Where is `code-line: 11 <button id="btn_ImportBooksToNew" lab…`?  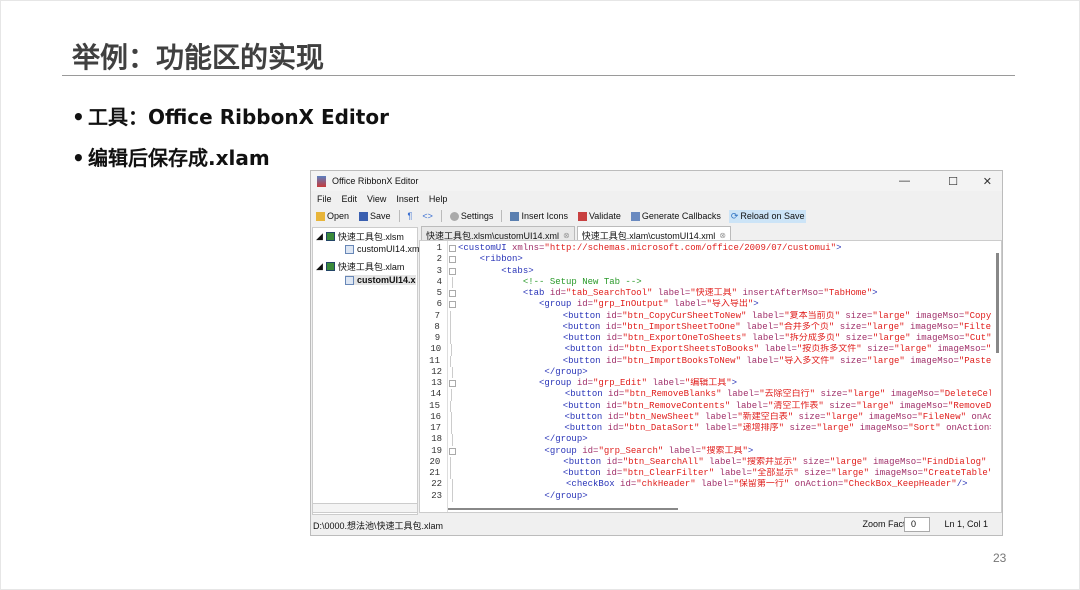 code-line: 11 <button id="btn_ImportBooksToNew" lab… is located at coordinates (706, 361).